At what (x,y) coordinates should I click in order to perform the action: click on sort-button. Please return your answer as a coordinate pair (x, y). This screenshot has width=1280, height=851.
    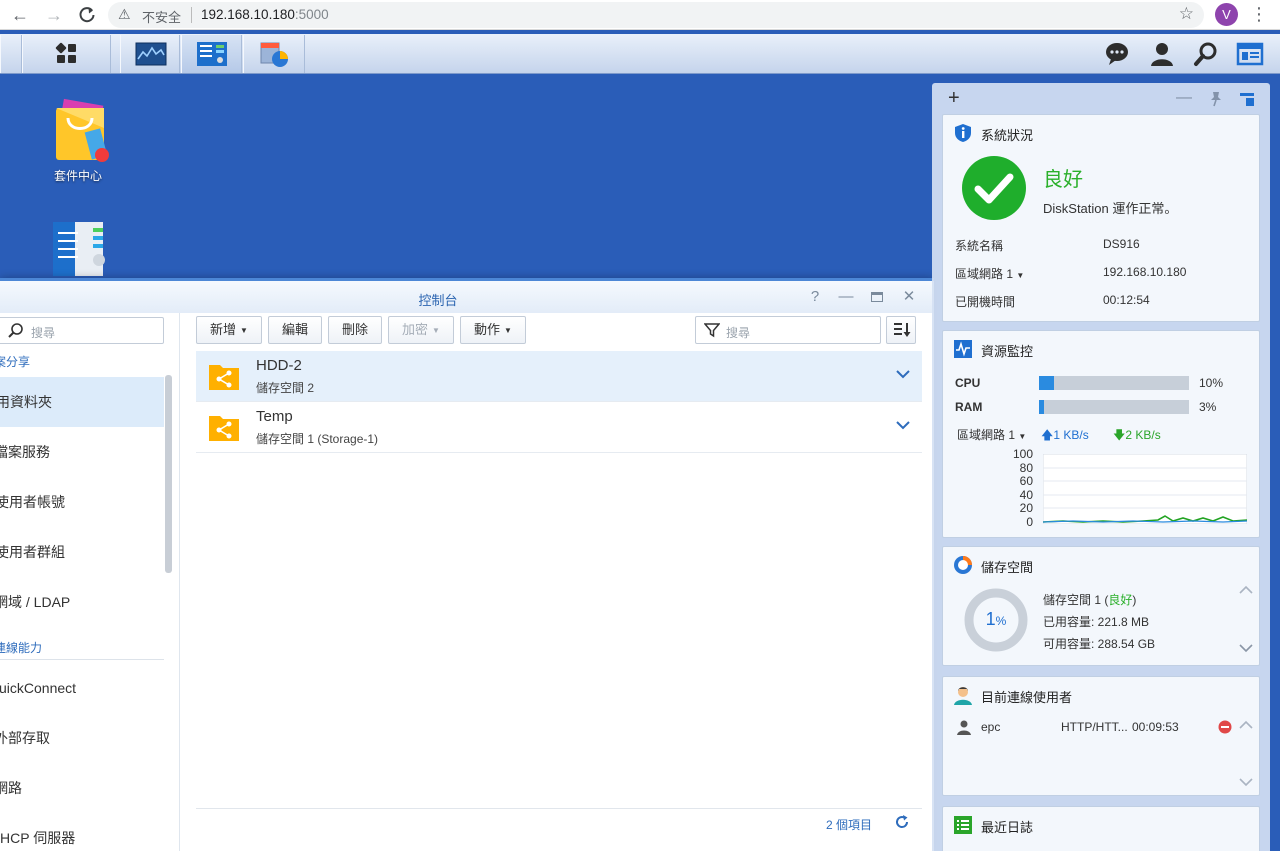
    Looking at the image, I should click on (901, 330).